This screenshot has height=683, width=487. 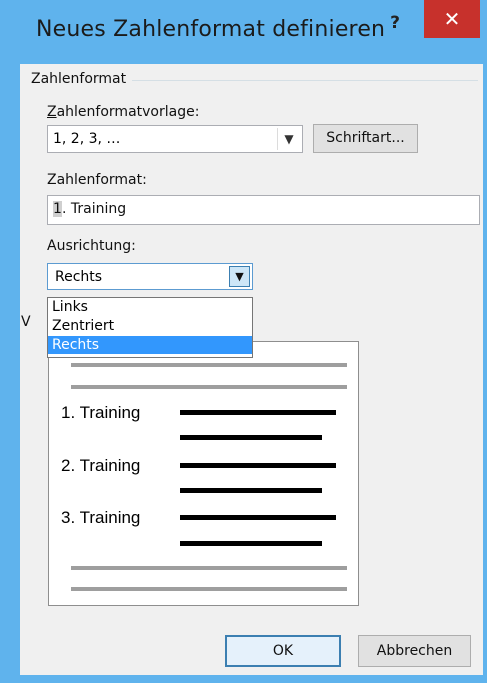 I want to click on cancel-button-label: Abbrechen, so click(x=414, y=651).